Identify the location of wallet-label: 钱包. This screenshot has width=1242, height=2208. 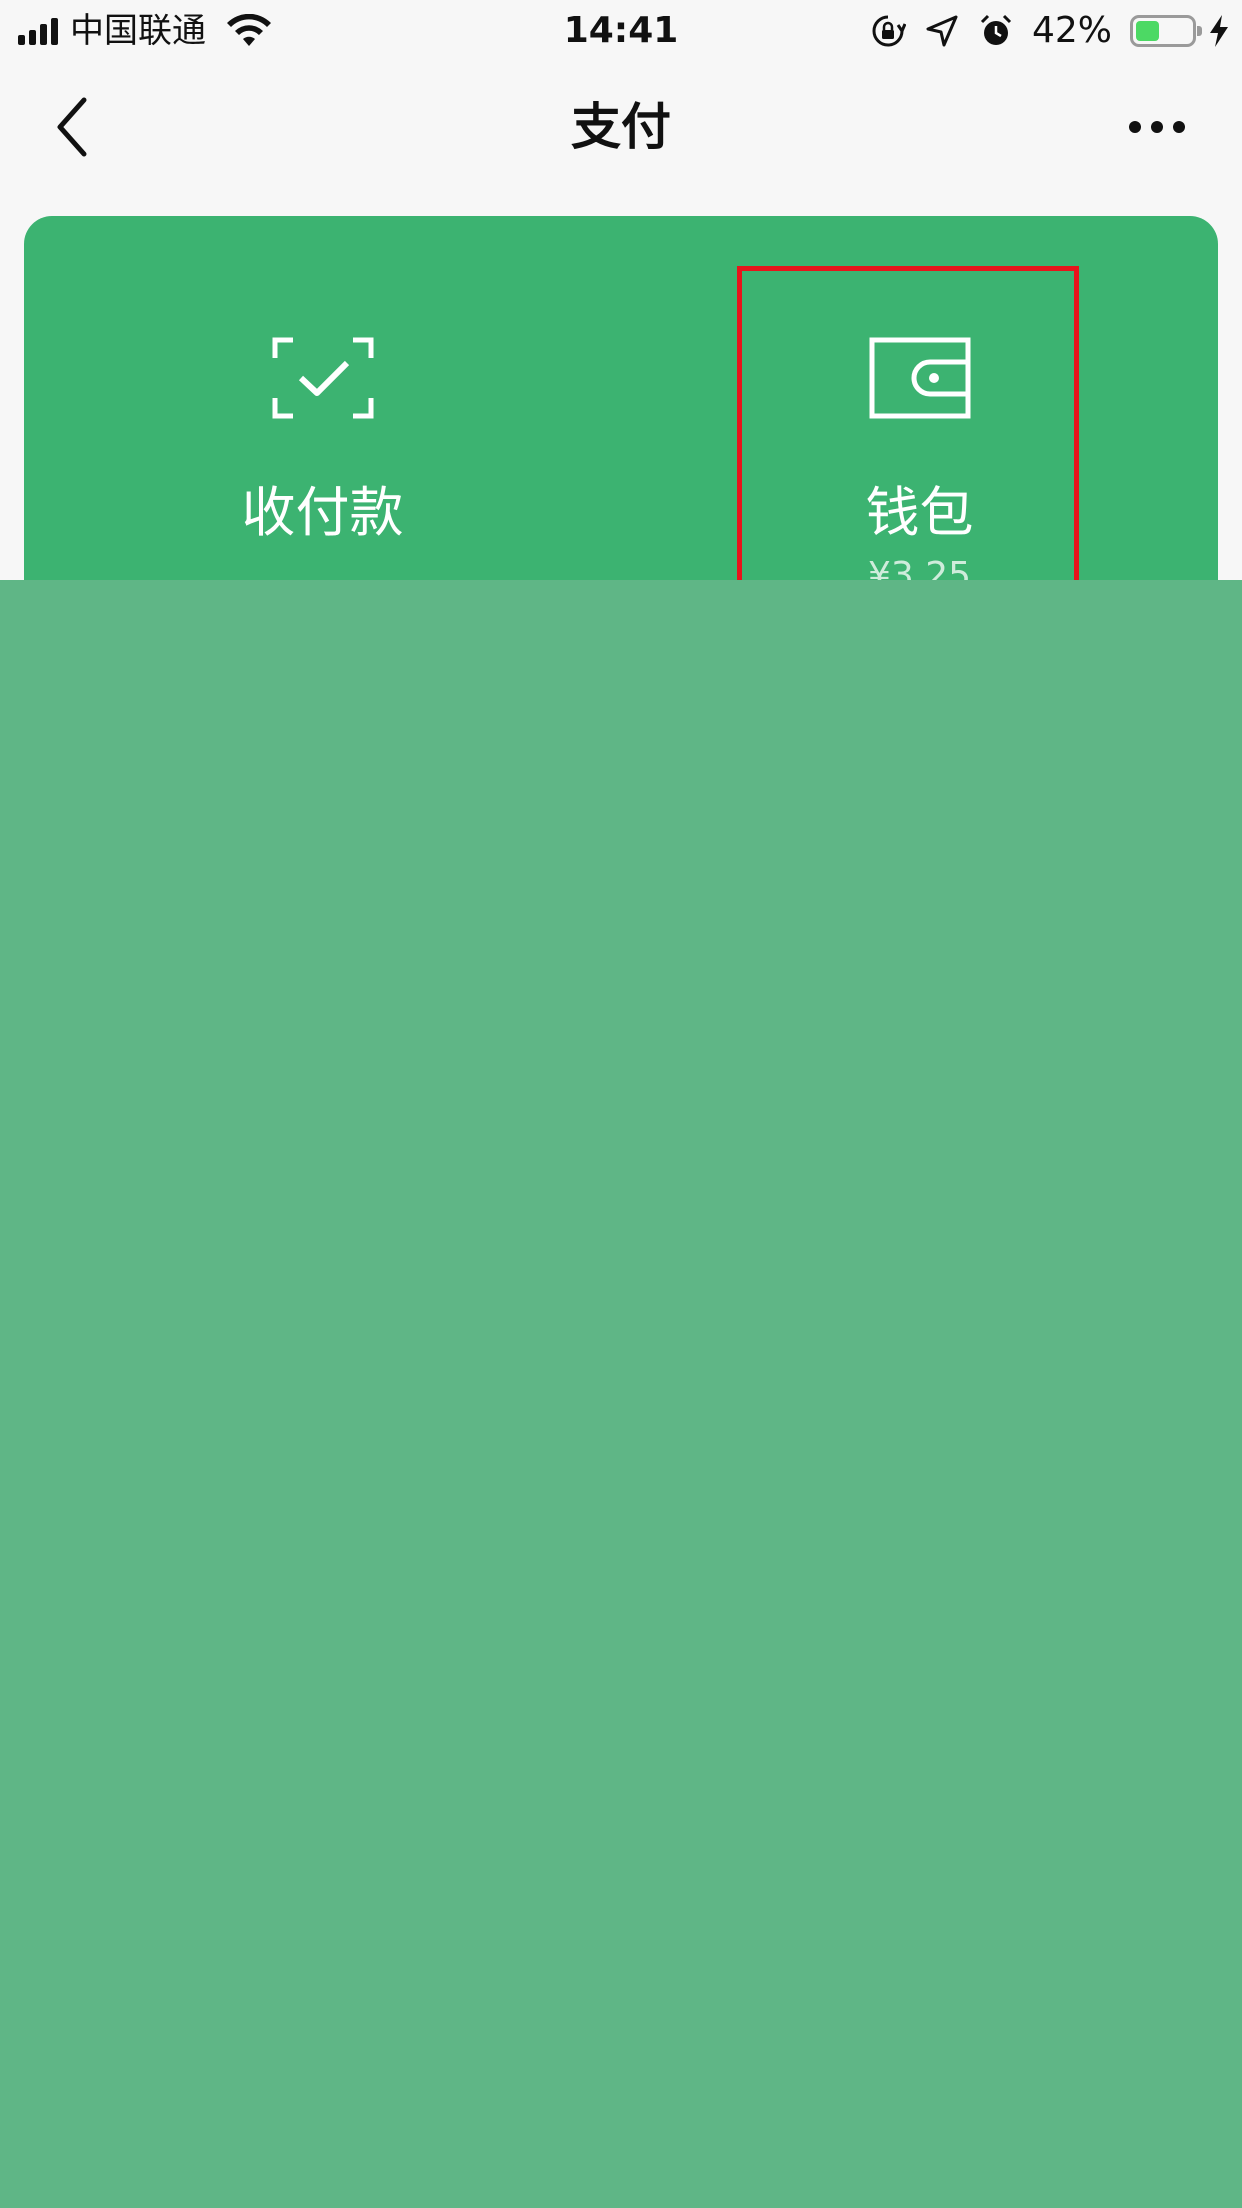
(919, 512).